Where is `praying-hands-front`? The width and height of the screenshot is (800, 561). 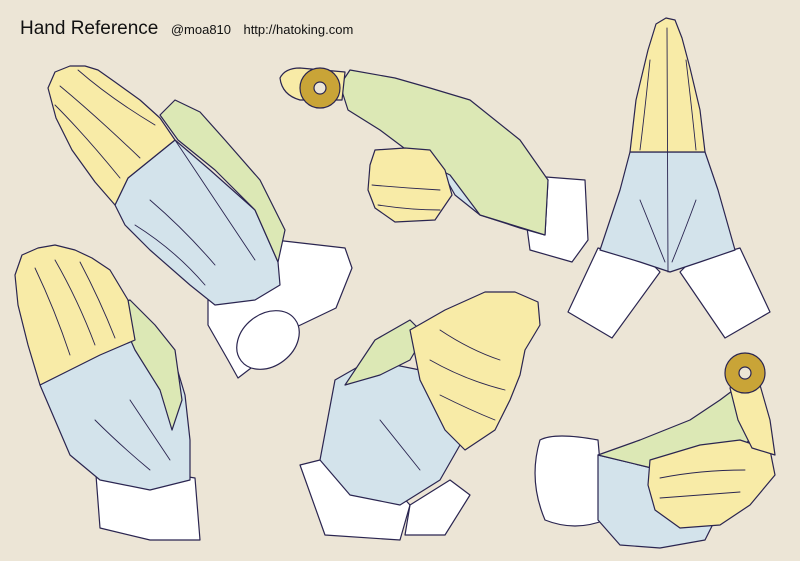
praying-hands-front is located at coordinates (669, 178).